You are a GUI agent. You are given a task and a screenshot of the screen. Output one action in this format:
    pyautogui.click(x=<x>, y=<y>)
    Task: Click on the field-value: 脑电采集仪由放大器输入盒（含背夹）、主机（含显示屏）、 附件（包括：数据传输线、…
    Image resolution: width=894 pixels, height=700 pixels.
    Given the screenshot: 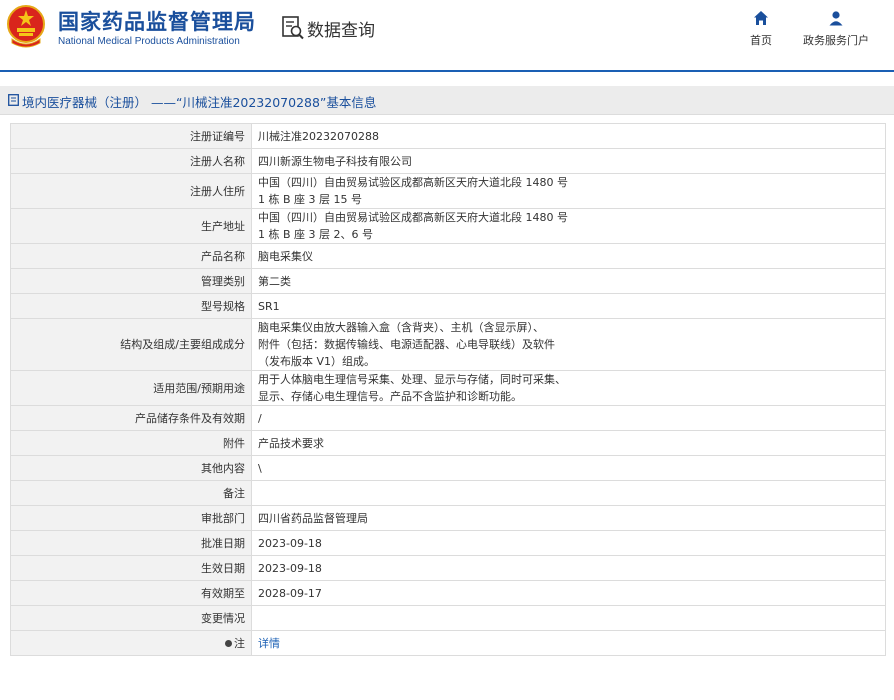 What is the action you would take?
    pyautogui.click(x=568, y=344)
    